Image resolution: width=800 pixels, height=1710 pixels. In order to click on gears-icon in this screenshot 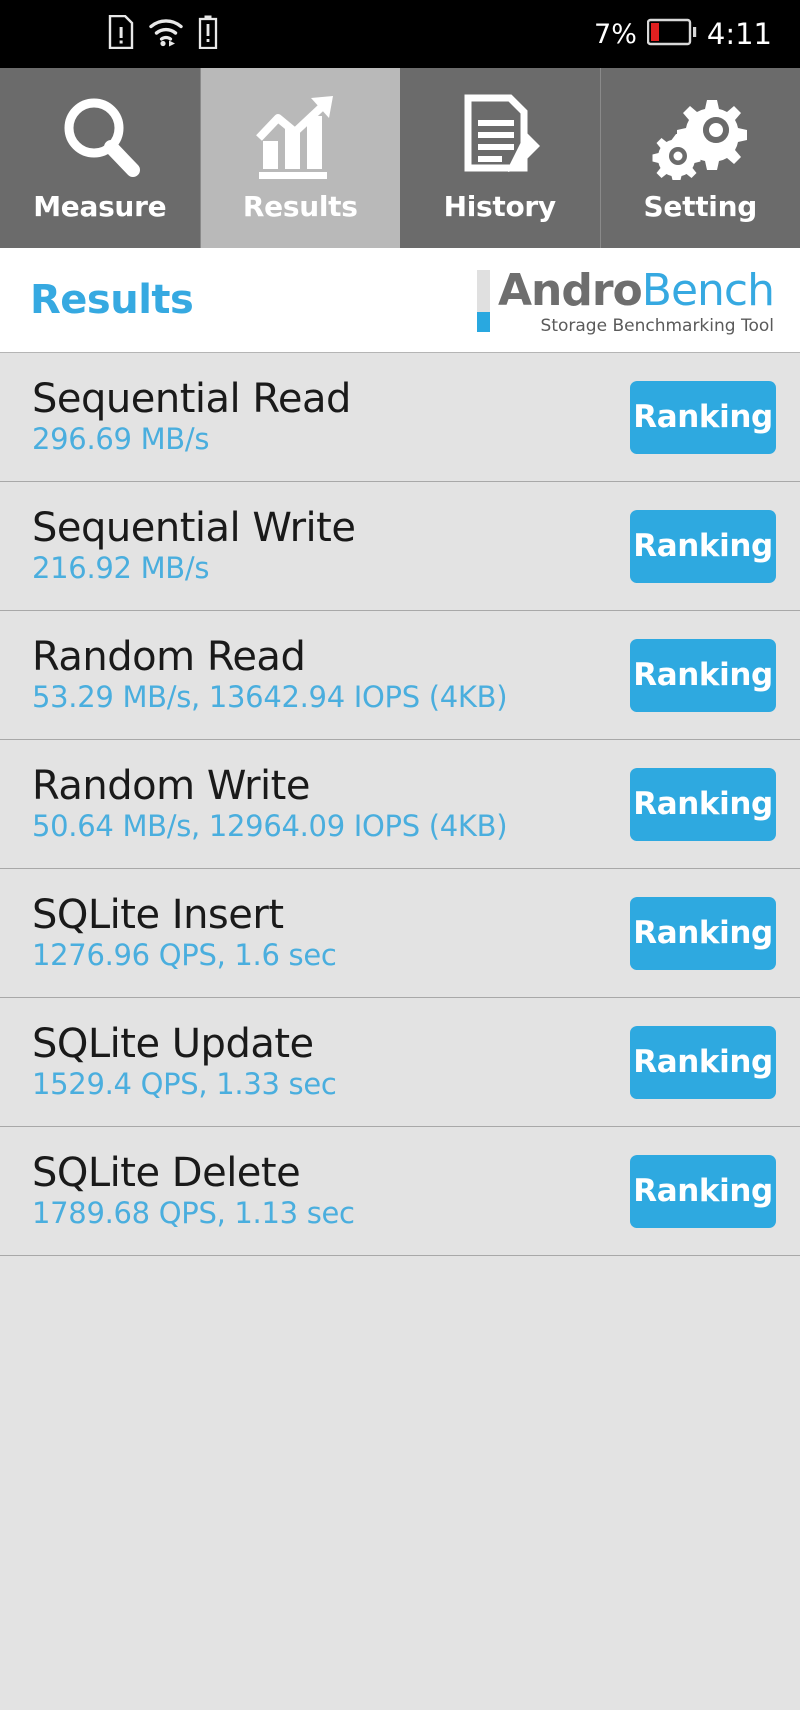, I will do `click(700, 137)`.